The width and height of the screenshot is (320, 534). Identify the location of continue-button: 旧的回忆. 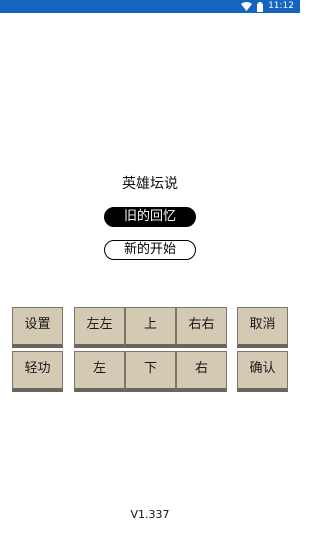
(150, 217).